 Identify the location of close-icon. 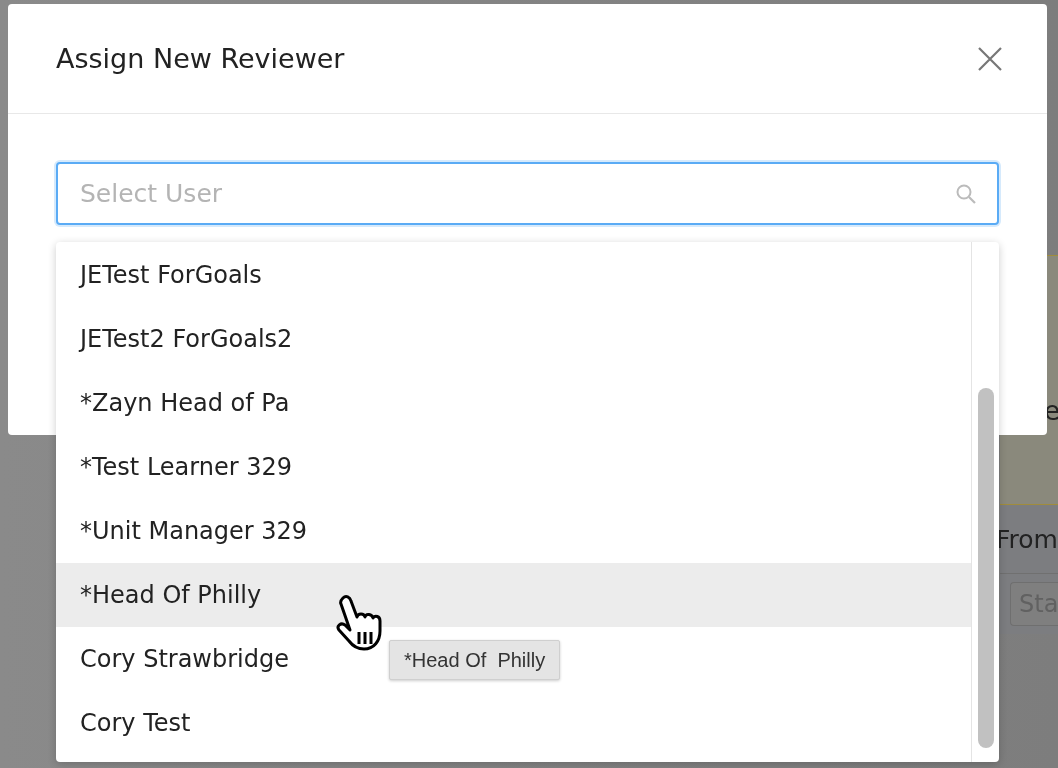
(990, 58).